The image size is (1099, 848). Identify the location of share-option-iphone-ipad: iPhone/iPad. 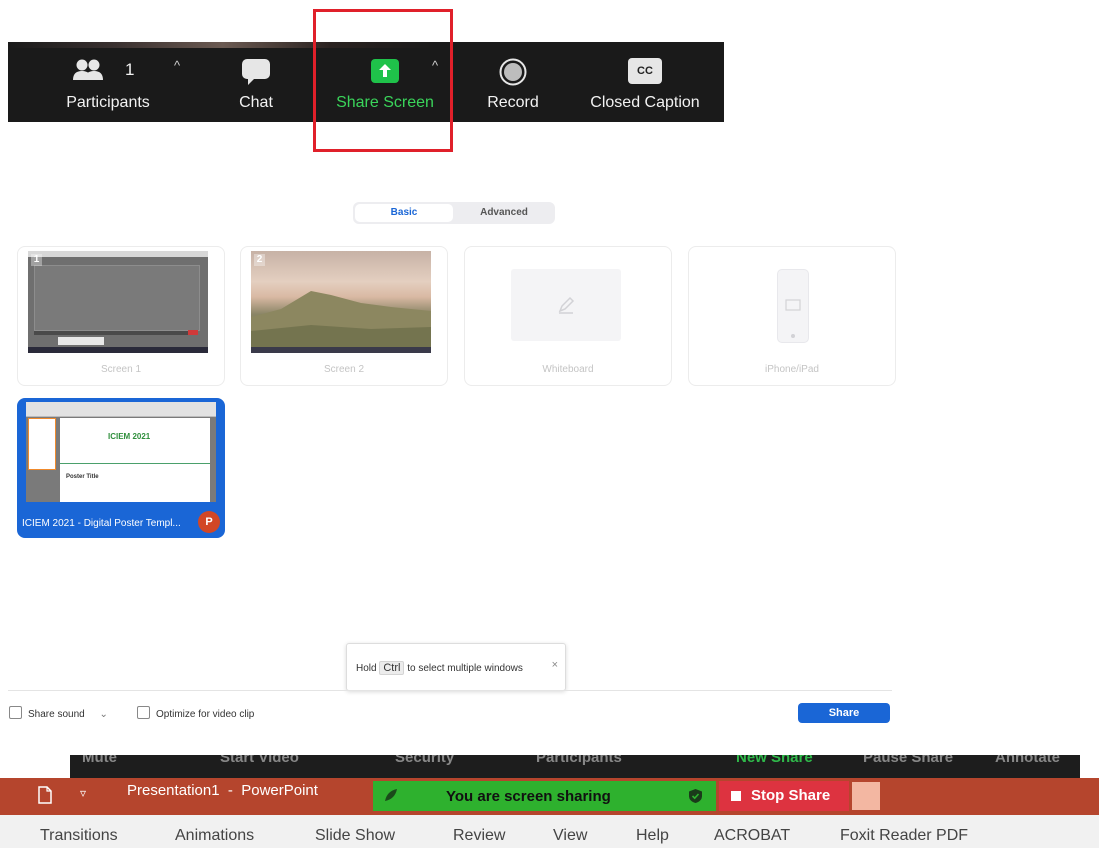
(792, 316).